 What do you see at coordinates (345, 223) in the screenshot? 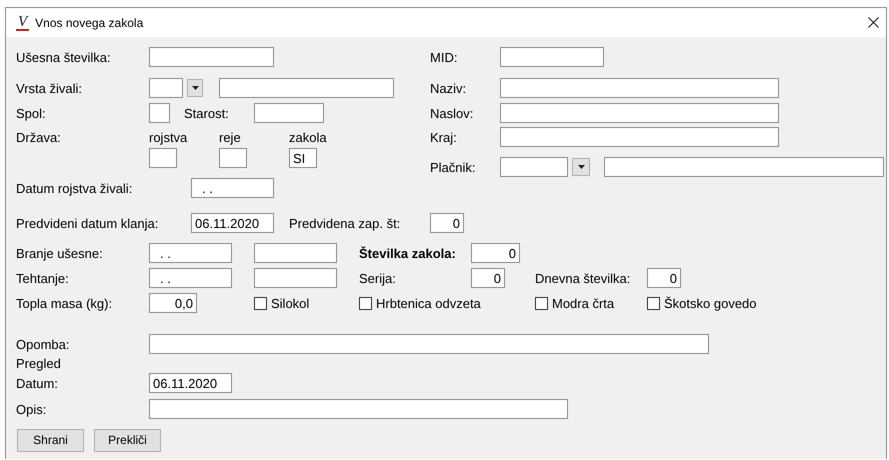
I see `field-label: Predvidena zap. št:` at bounding box center [345, 223].